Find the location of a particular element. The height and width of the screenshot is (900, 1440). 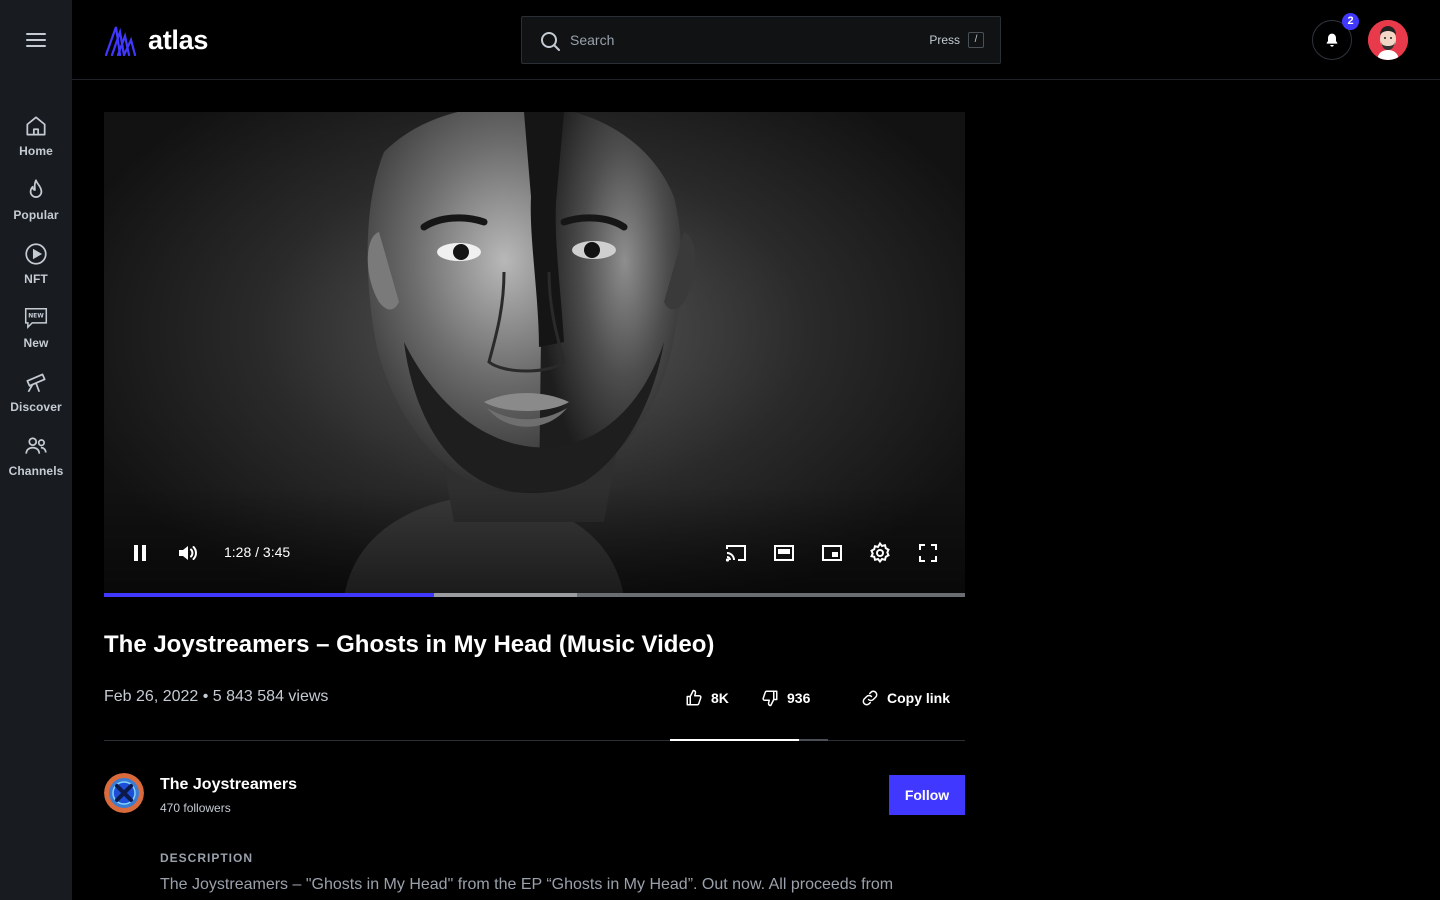

sidebar-item-home: Home is located at coordinates (36, 141).